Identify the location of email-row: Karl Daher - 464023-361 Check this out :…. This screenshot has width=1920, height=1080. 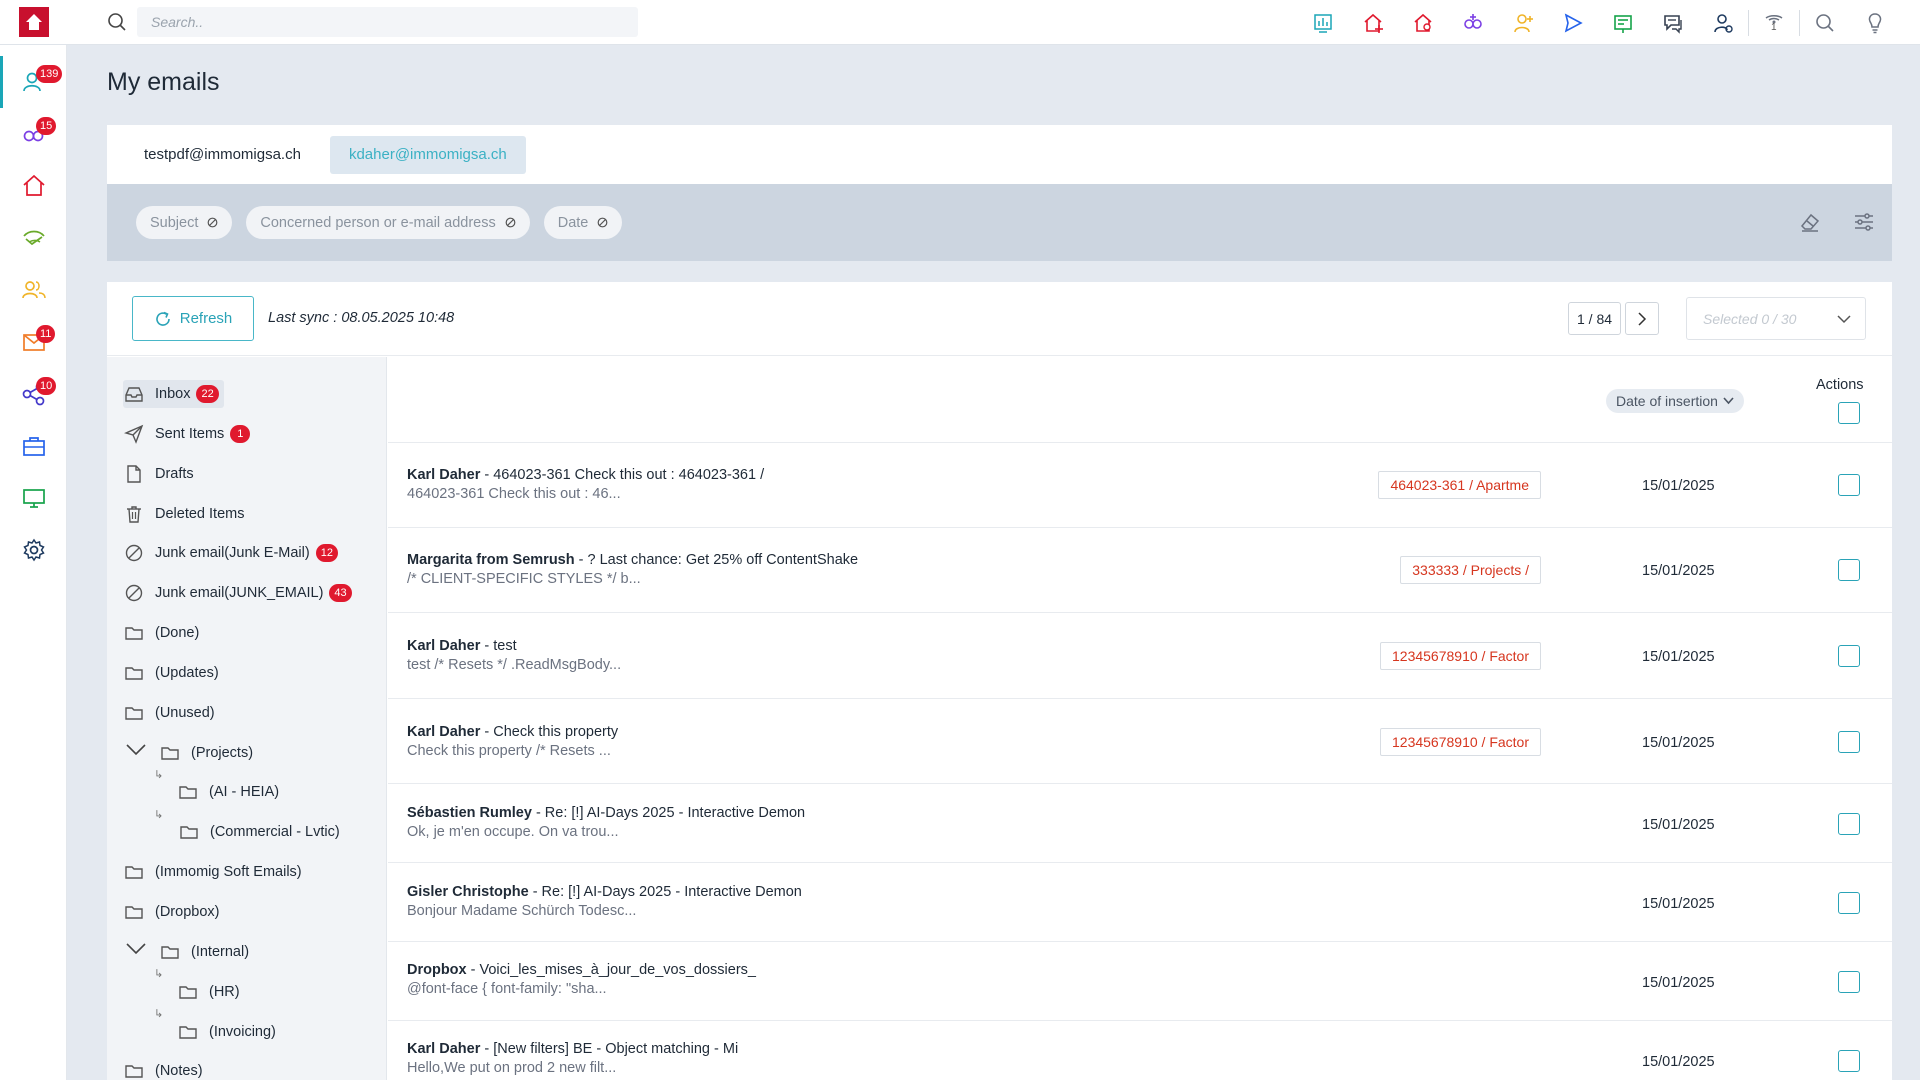
(1140, 485).